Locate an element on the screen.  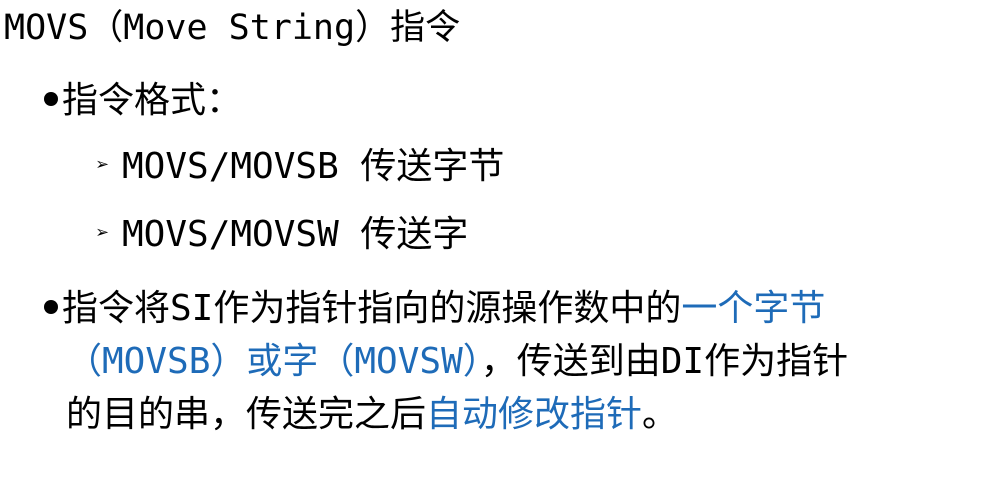
slide-title: MOVS（Move String）指令 is located at coordinates (232, 28).